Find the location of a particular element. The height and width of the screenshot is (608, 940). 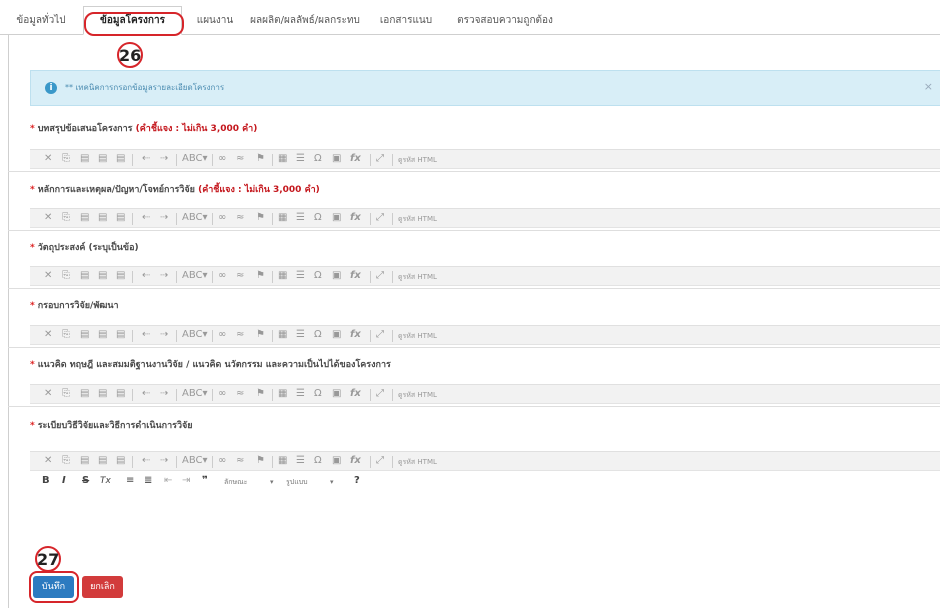

remove-format-button: Tx is located at coordinates (105, 481).